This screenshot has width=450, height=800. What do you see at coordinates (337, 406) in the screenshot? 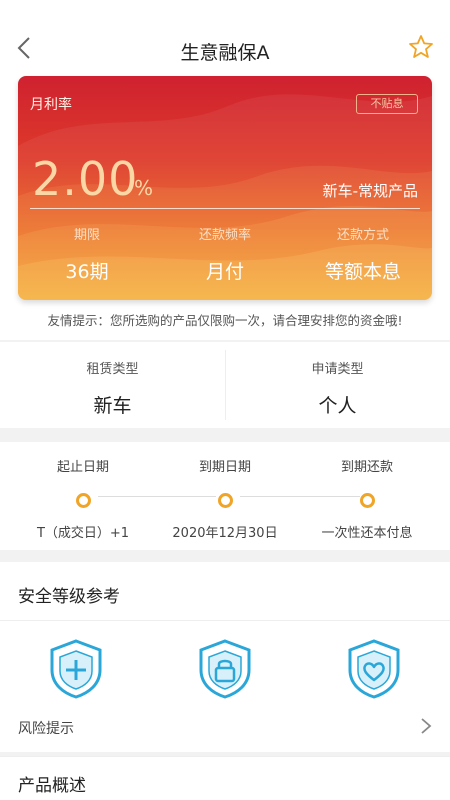
I see `application-type-value: 个人` at bounding box center [337, 406].